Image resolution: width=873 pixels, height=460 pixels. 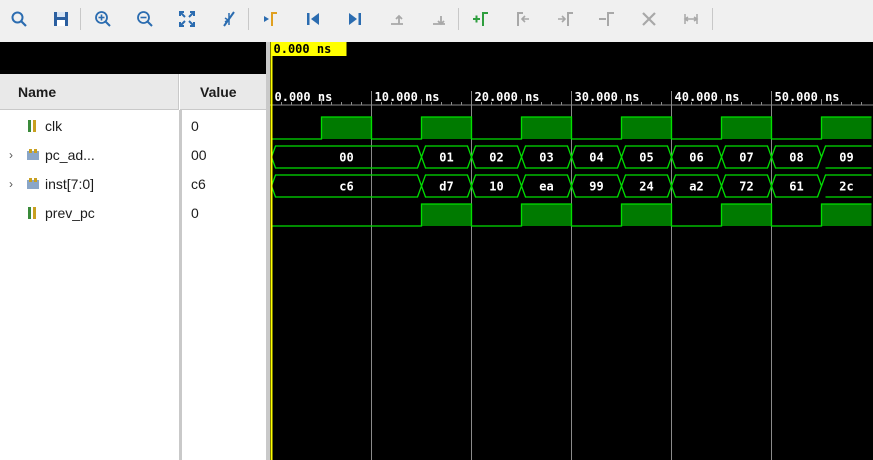 What do you see at coordinates (846, 187) in the screenshot?
I see `inst-segment-value: 2c` at bounding box center [846, 187].